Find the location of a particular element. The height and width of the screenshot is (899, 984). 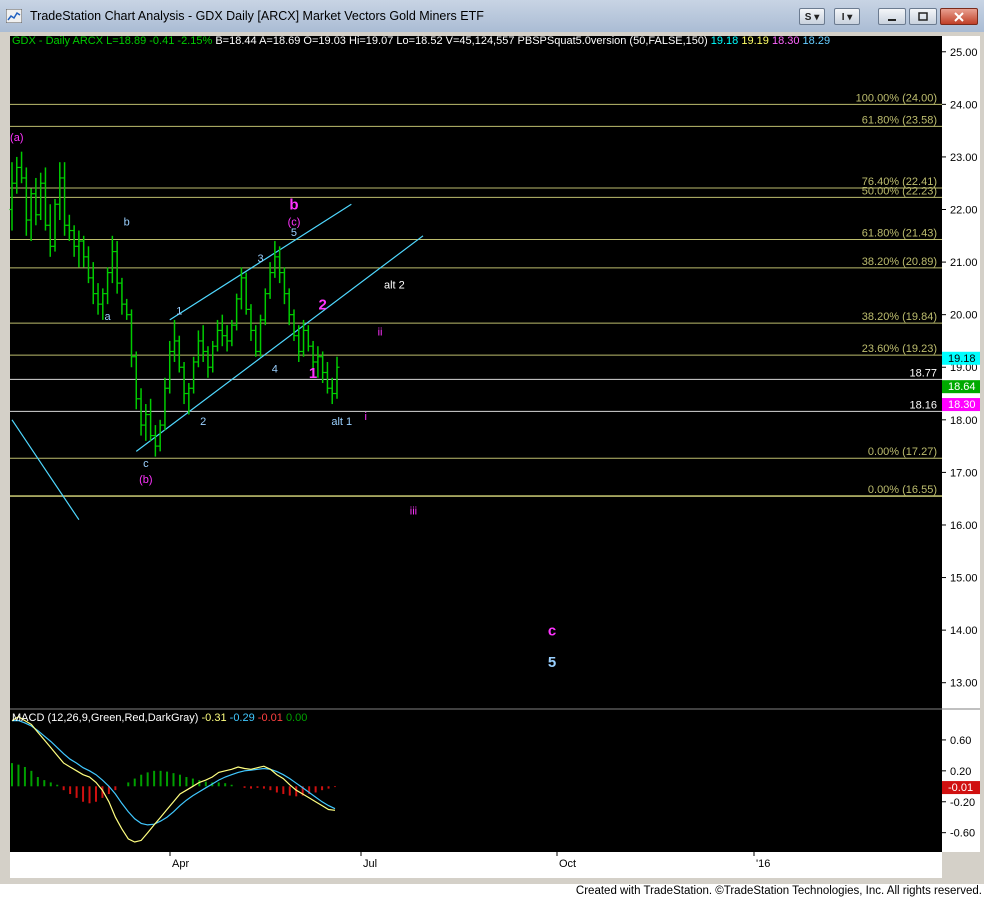

header-field: Hi=19.07 is located at coordinates (372, 41).